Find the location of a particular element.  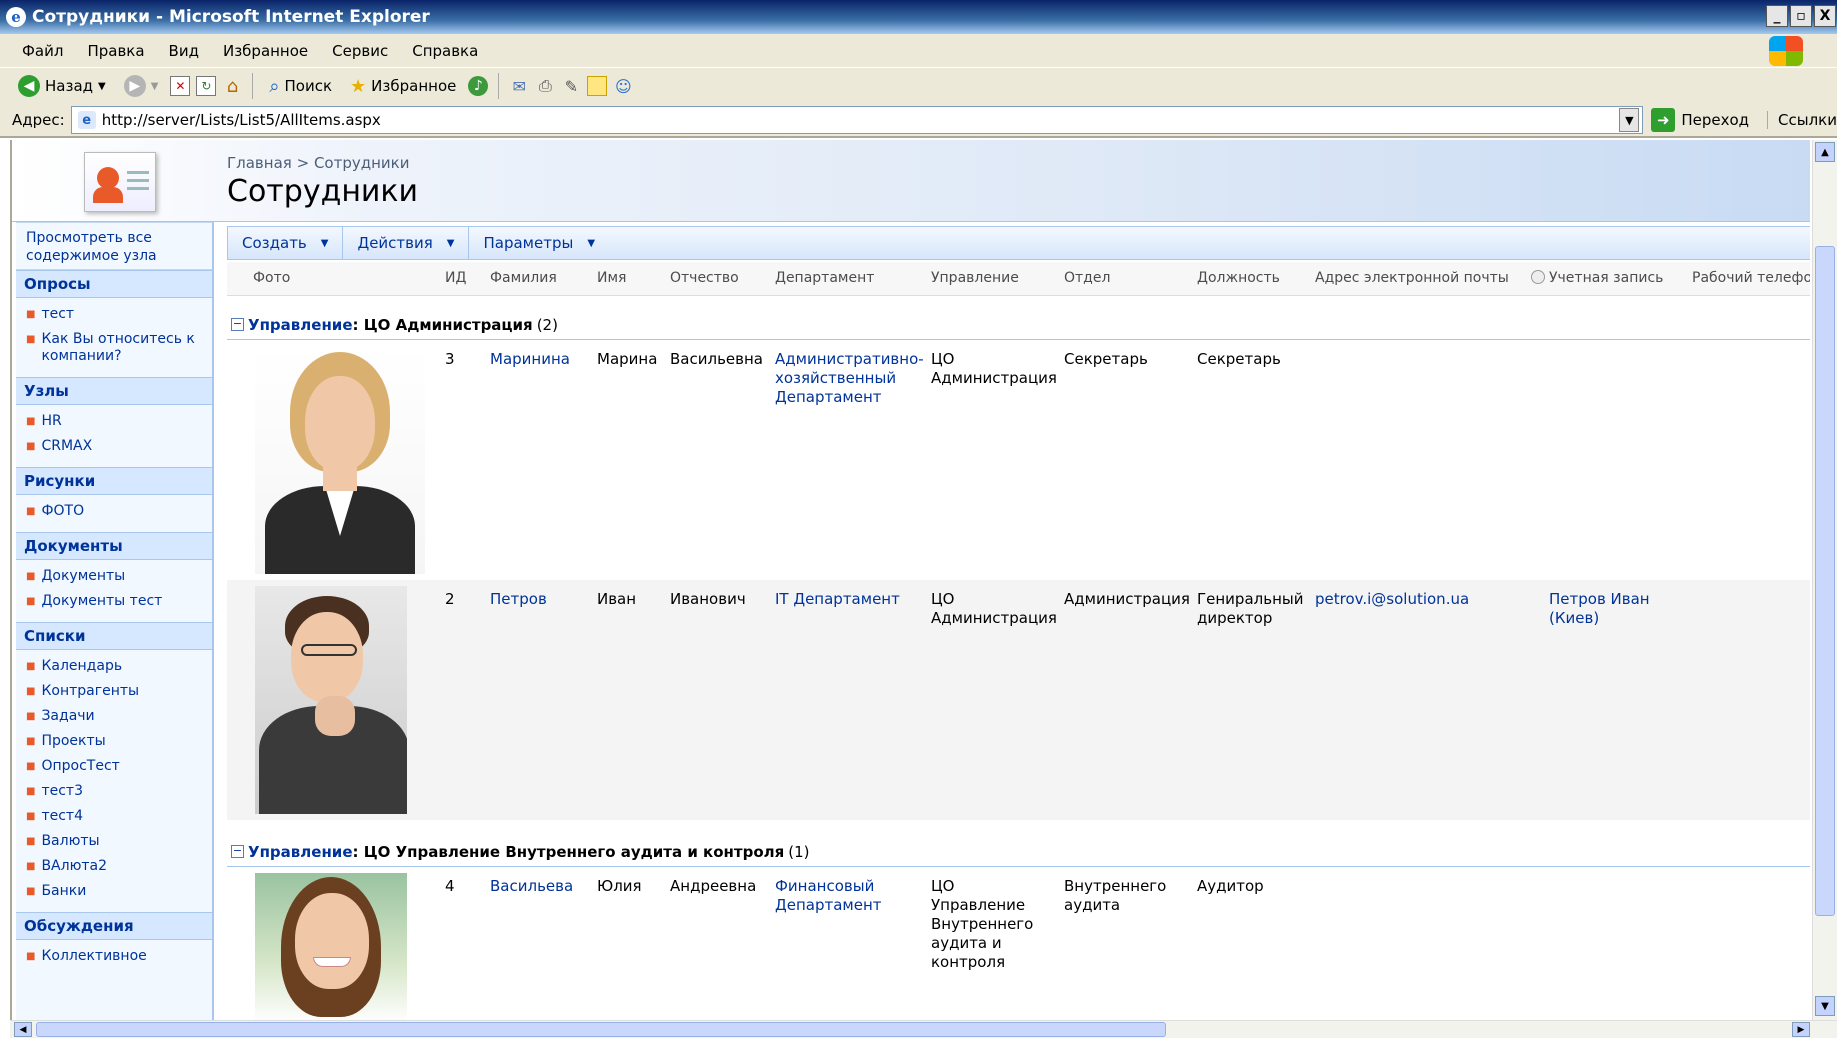

nav-item: ■ Документы тест is located at coordinates (114, 601).